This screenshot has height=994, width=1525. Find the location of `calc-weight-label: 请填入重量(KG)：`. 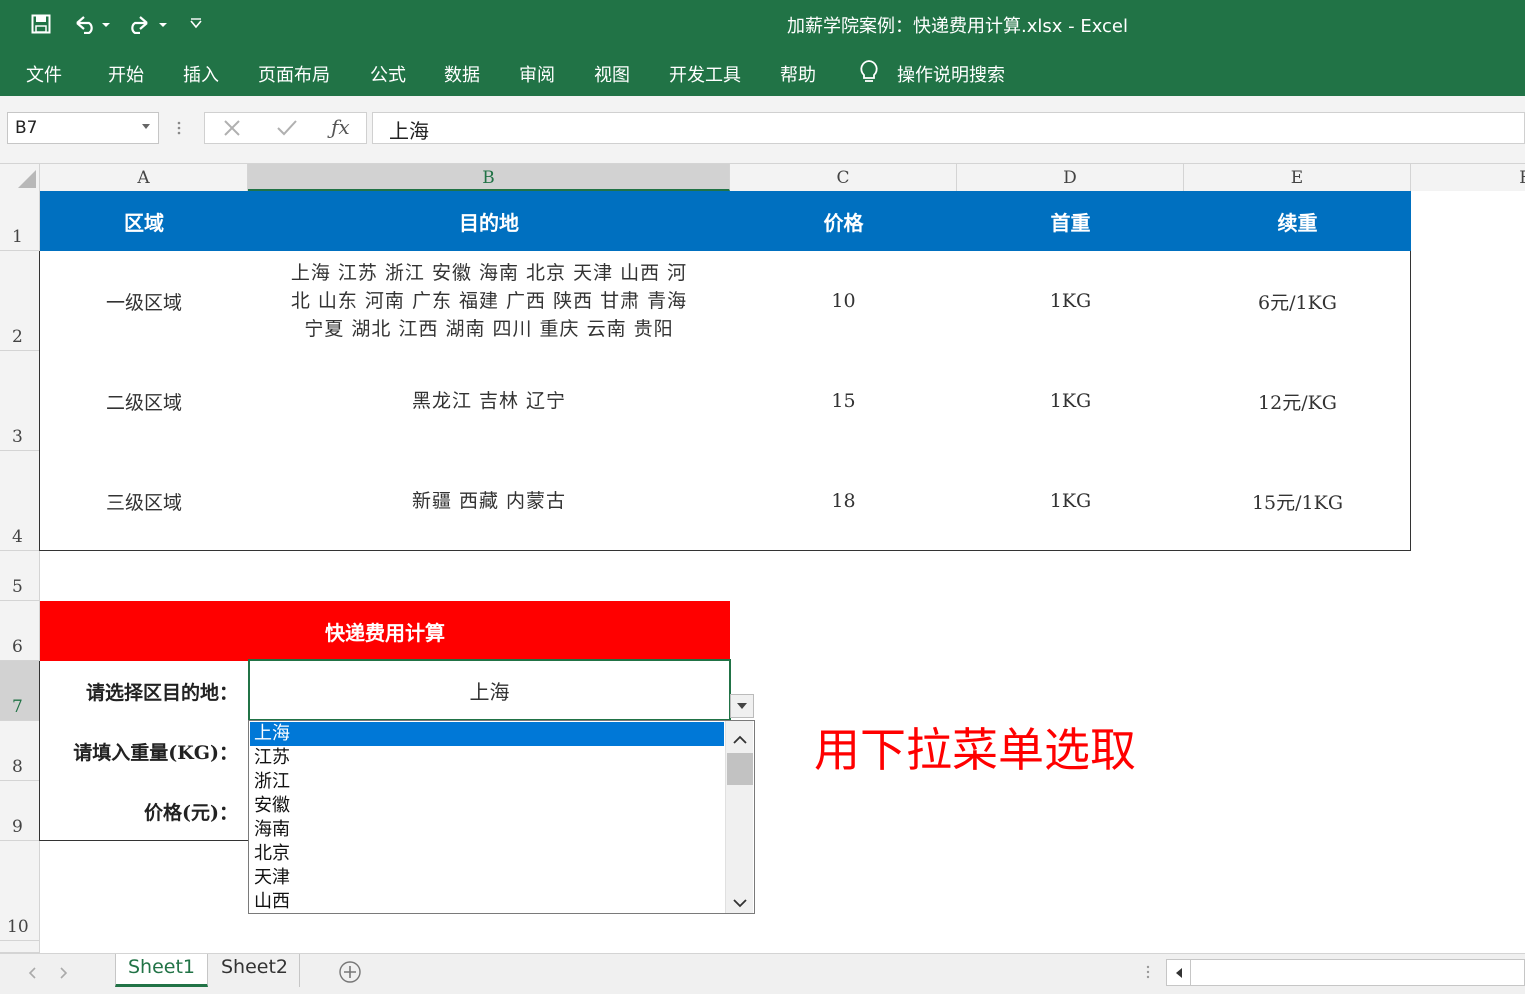

calc-weight-label: 请填入重量(KG)： is located at coordinates (155, 752).